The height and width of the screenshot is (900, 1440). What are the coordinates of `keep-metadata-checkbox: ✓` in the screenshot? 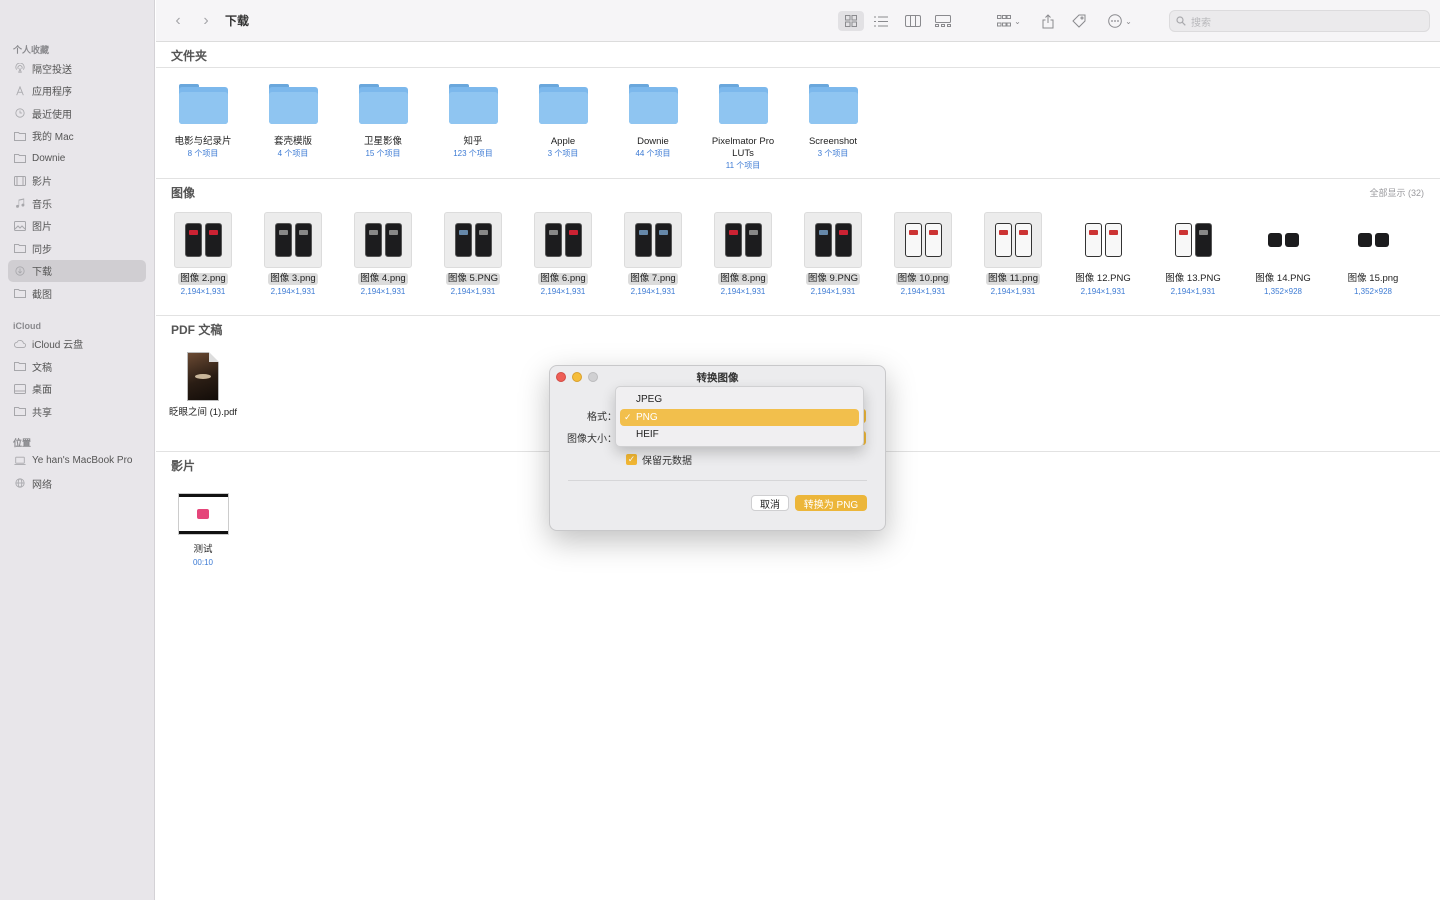 It's located at (631, 459).